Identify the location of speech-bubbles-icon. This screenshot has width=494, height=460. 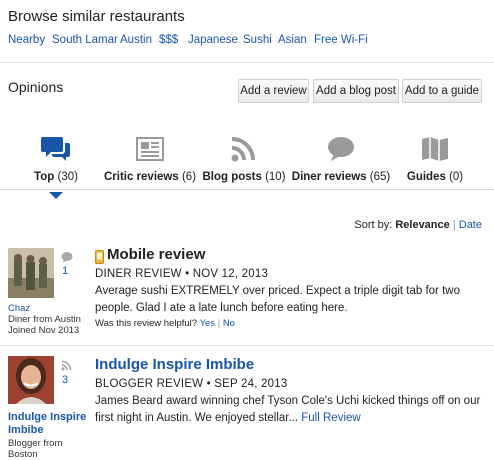
(56, 151).